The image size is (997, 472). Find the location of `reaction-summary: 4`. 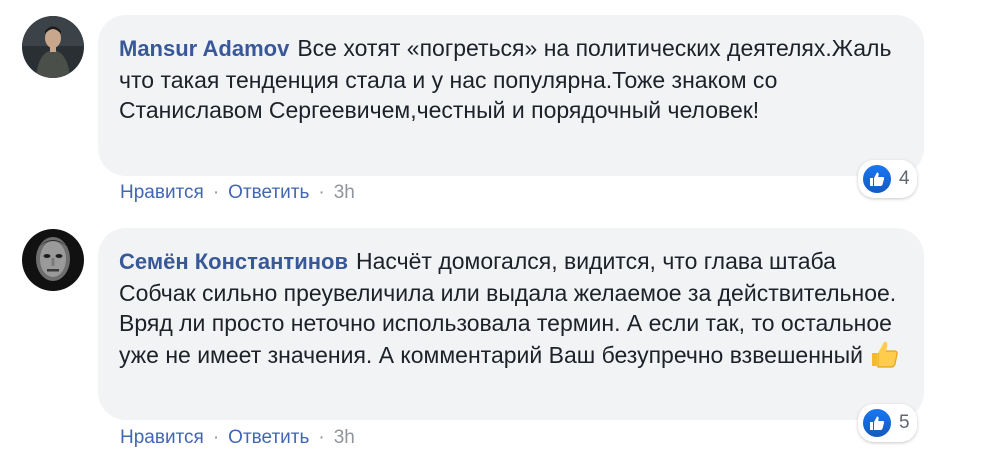

reaction-summary: 4 is located at coordinates (887, 179).